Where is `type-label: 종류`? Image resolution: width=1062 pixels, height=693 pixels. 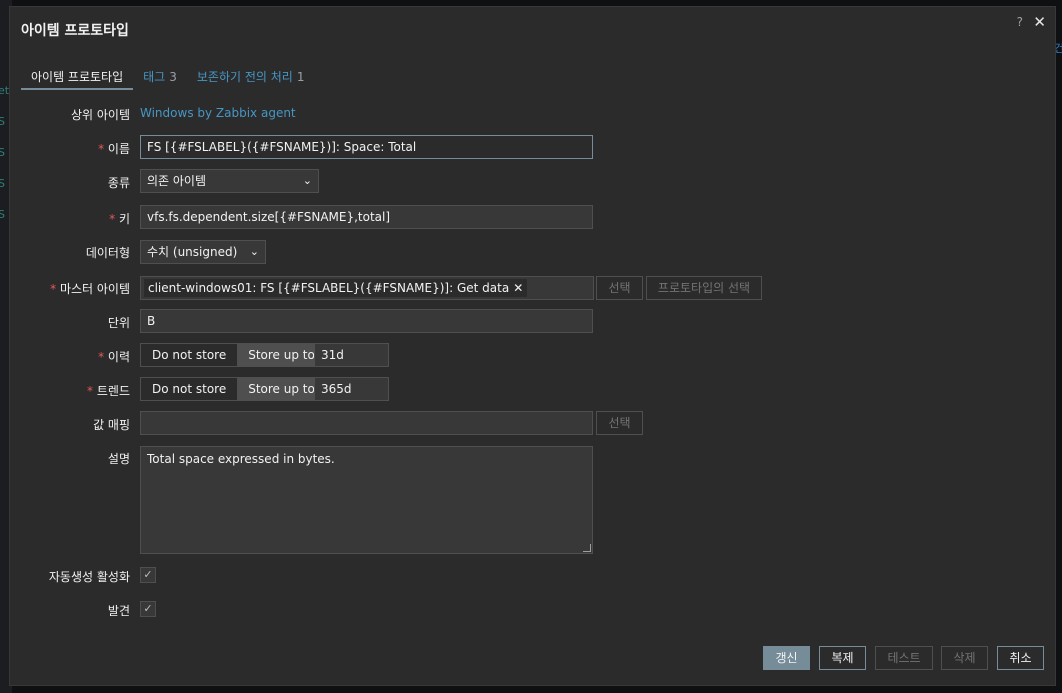 type-label: 종류 is located at coordinates (118, 183).